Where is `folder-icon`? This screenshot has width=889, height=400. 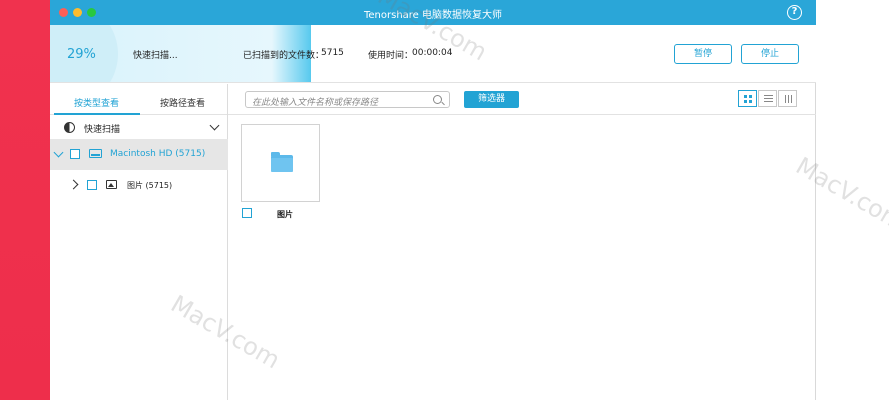 folder-icon is located at coordinates (282, 162).